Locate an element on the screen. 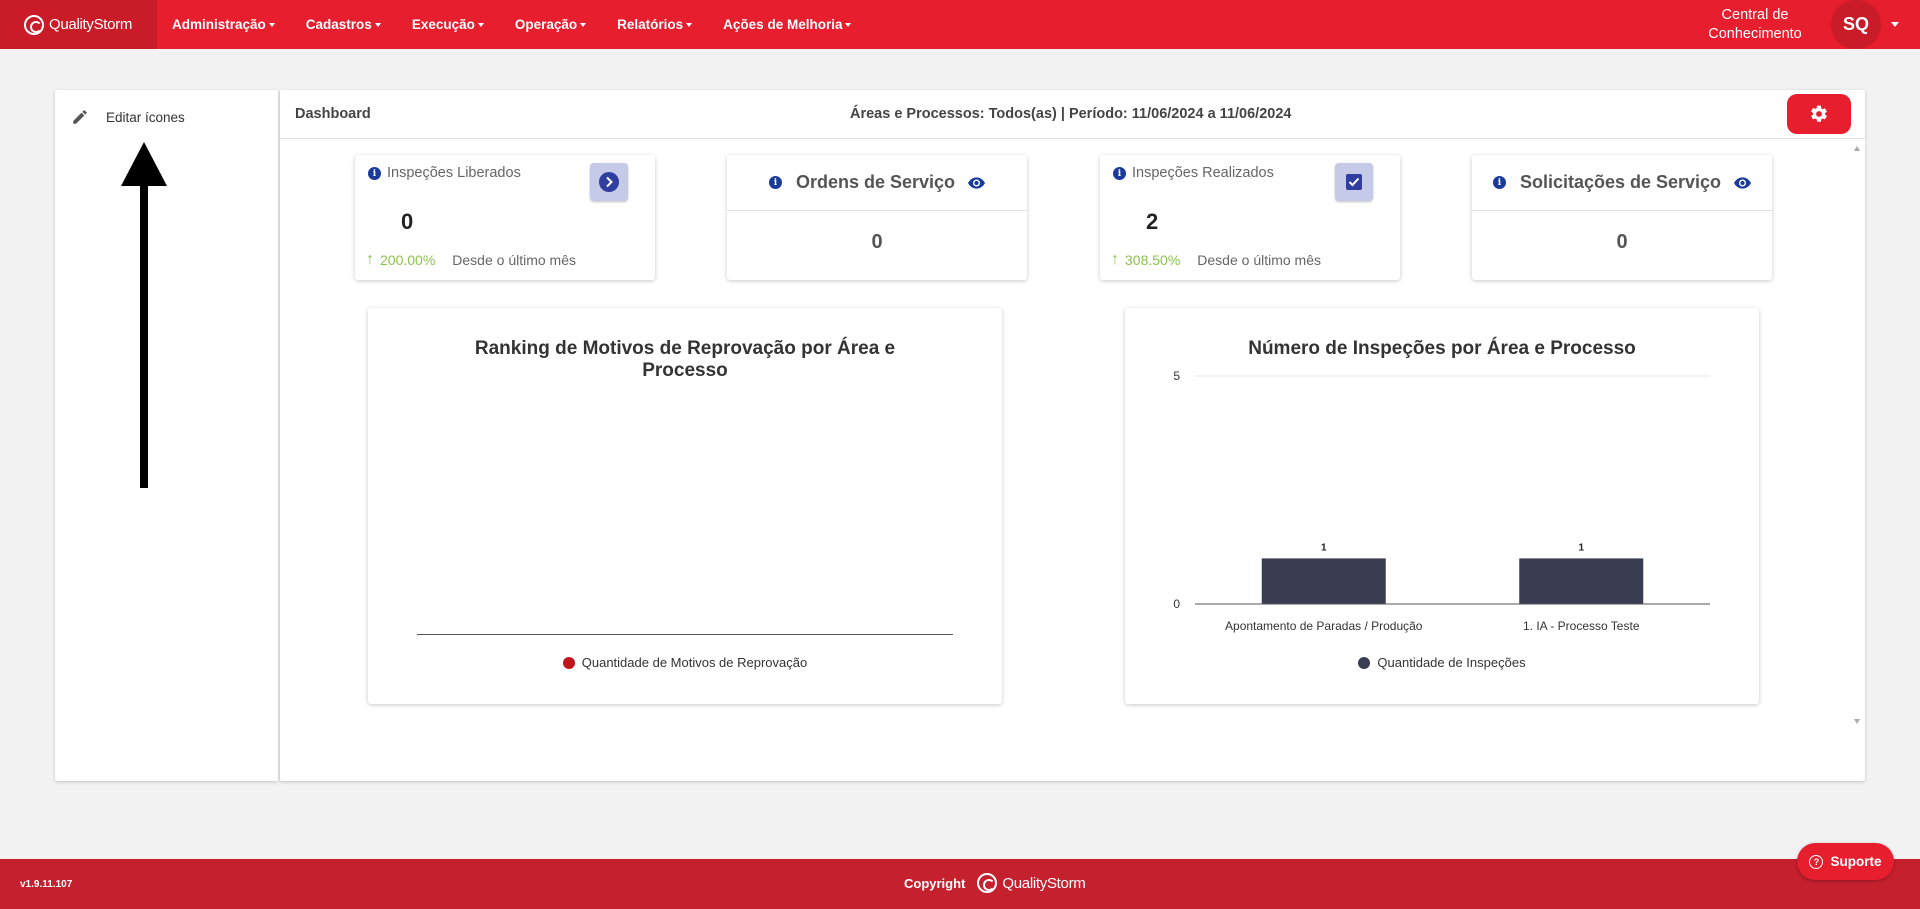 The image size is (1920, 909). kpi-card-ordens-servico: i Ordens de Serviço 0 is located at coordinates (877, 217).